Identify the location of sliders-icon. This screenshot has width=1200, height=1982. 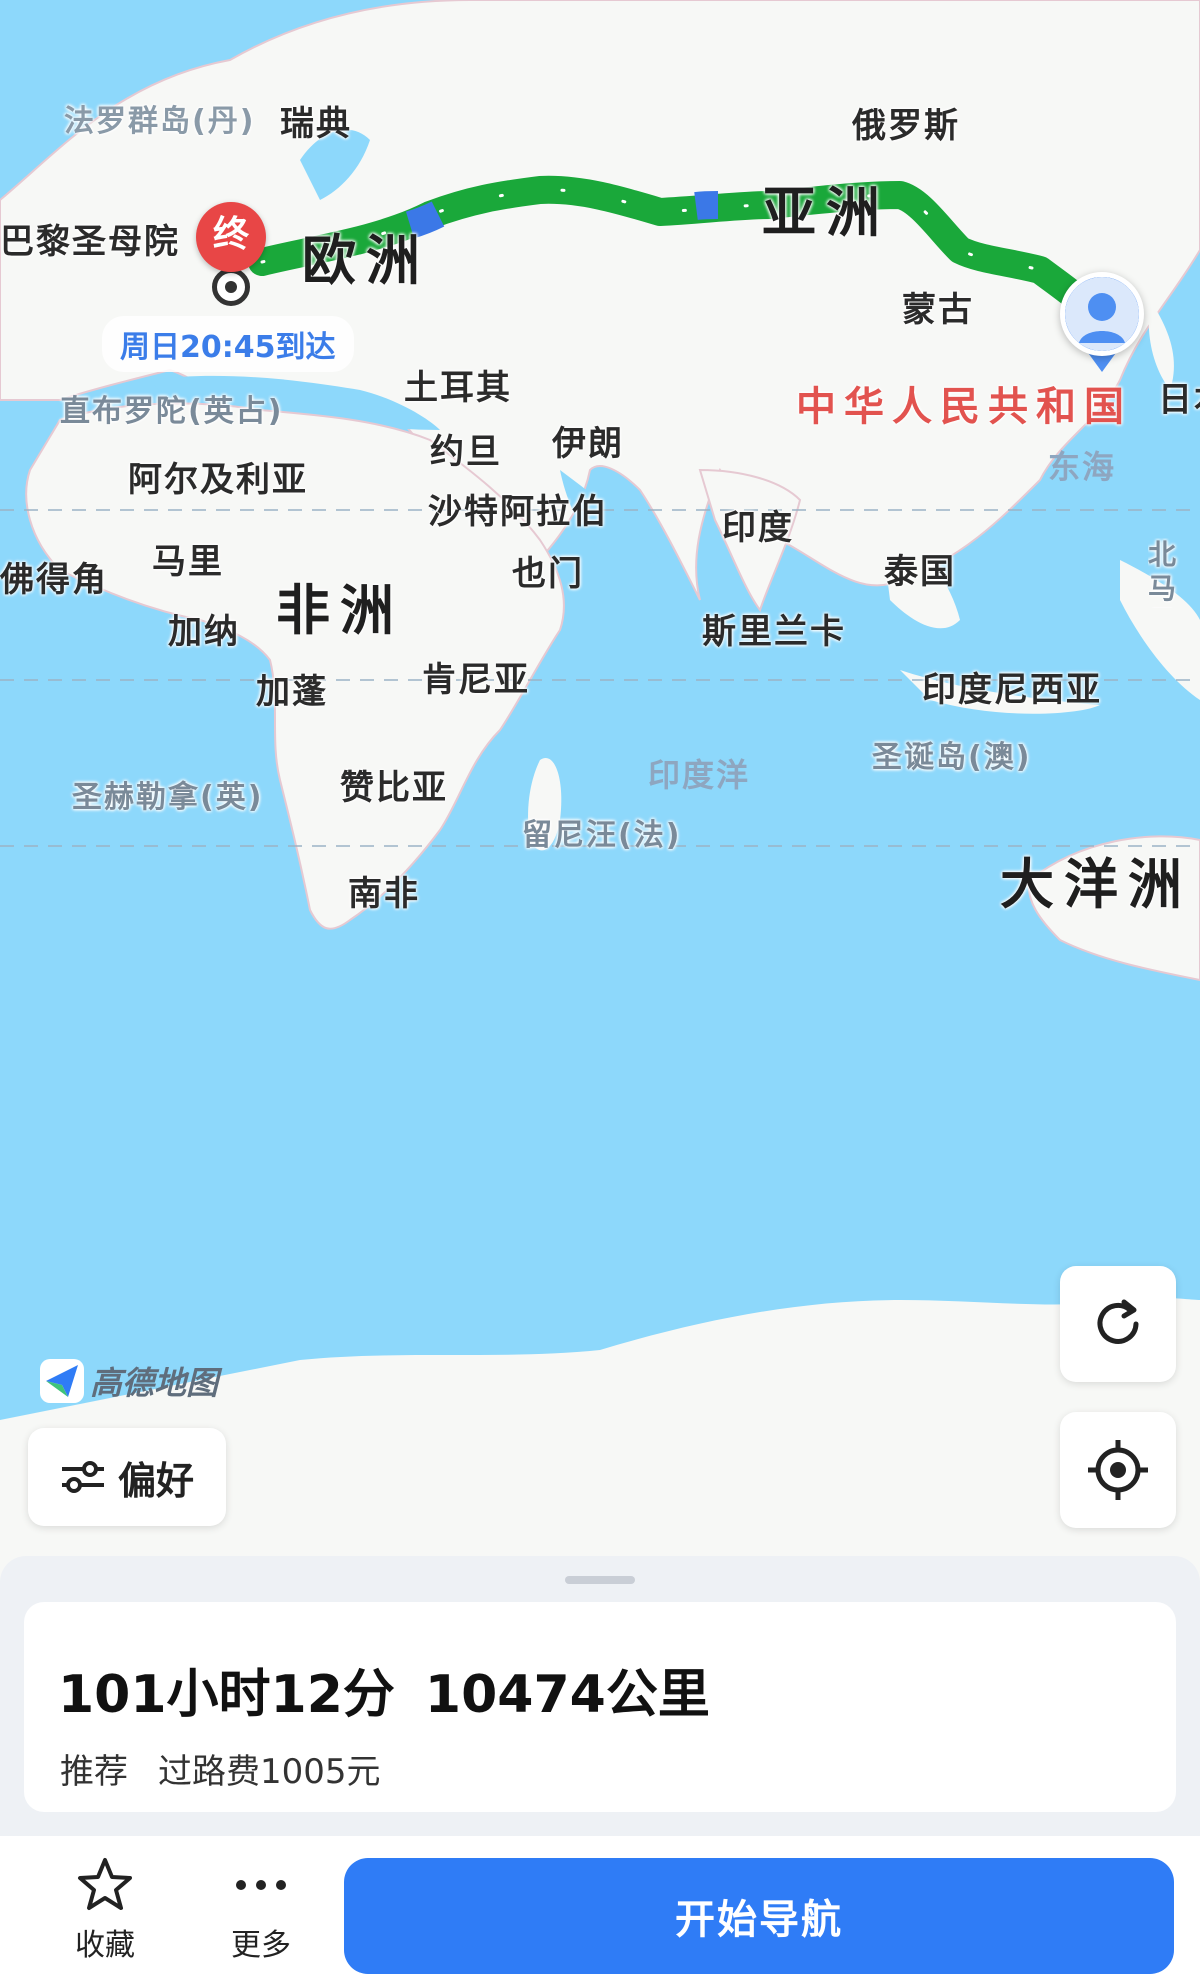
(82, 1477).